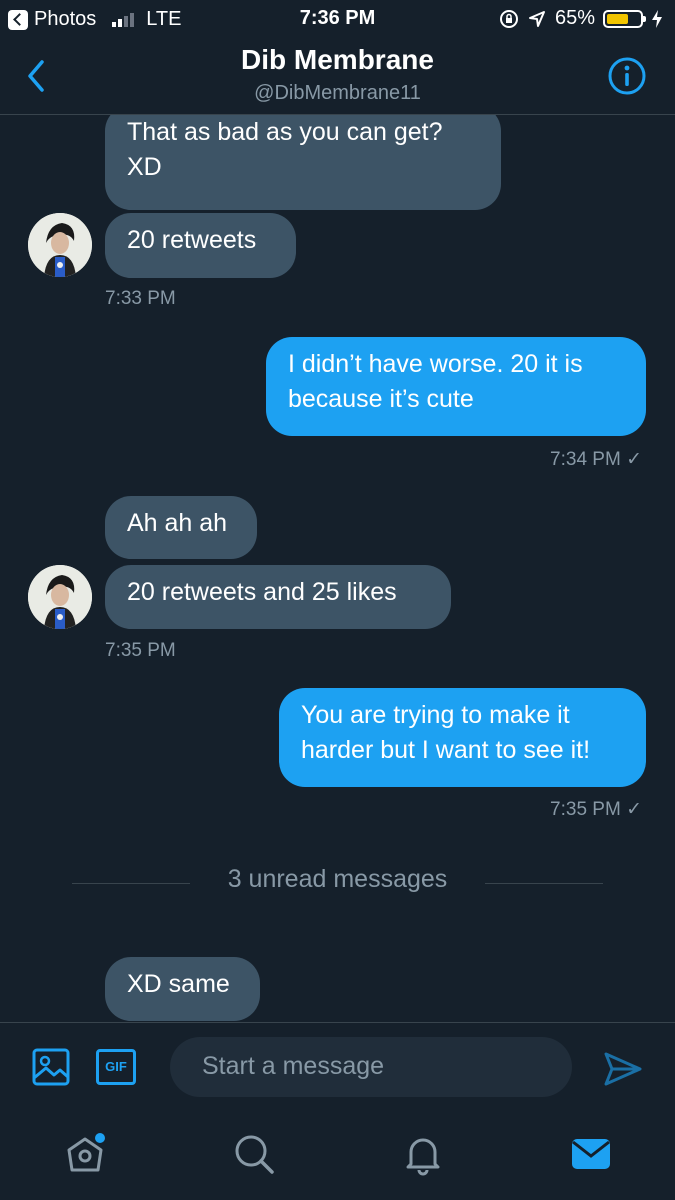 This screenshot has width=675, height=1200. I want to click on message-text: I didn’t have worse. 20 it is, so click(435, 364).